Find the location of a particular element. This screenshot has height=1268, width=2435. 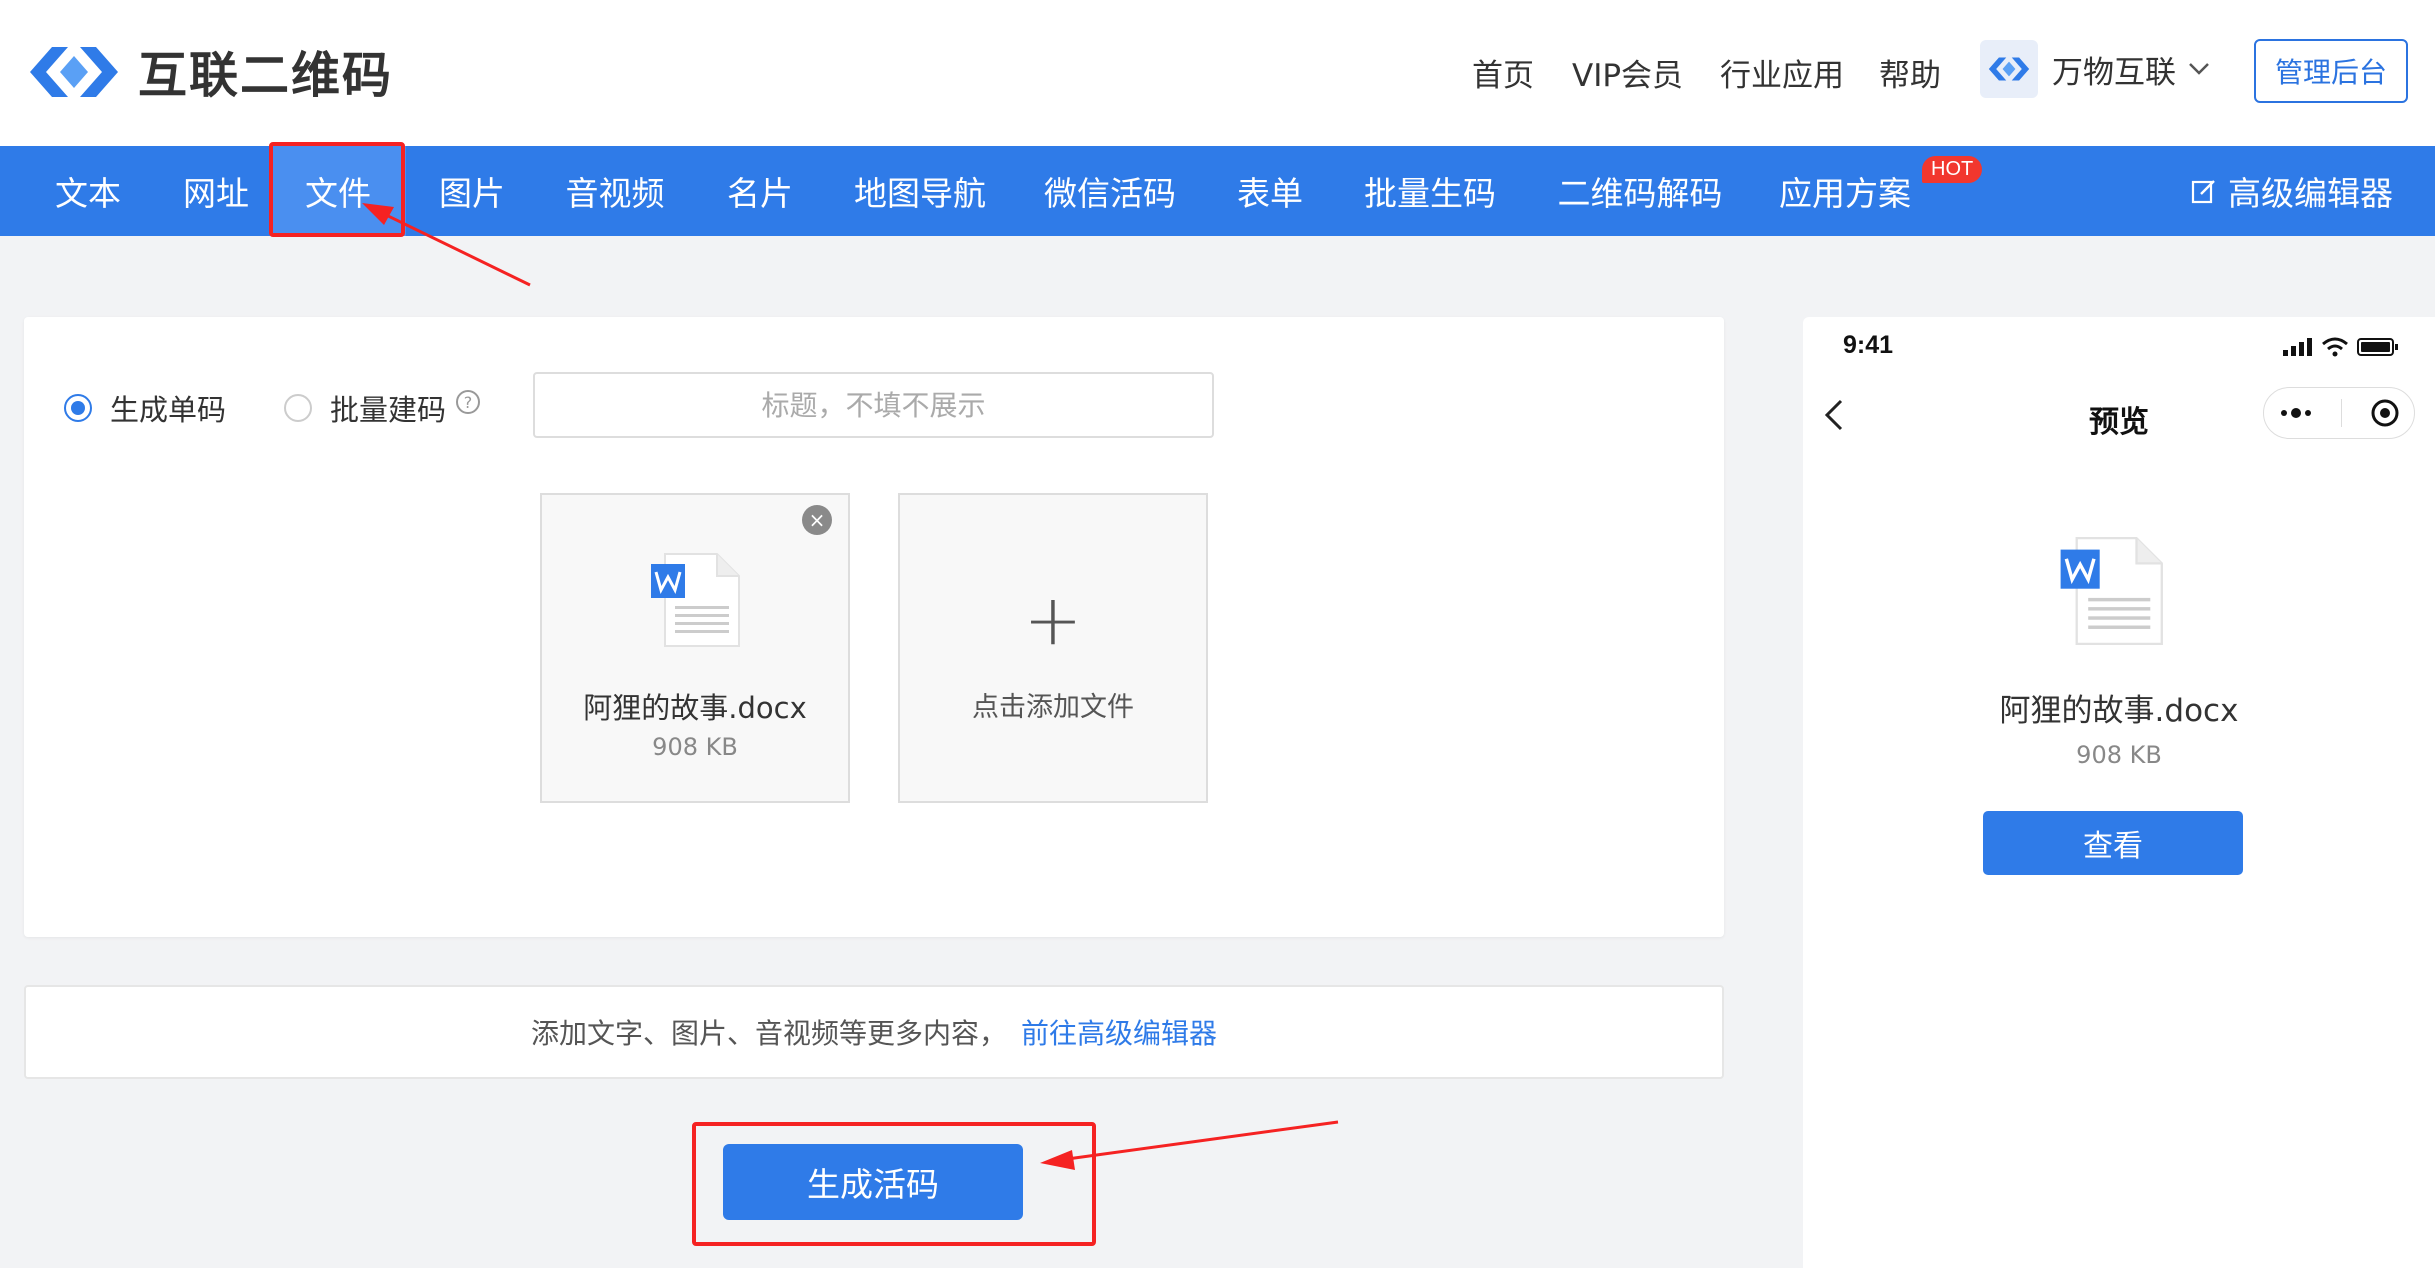

uploaded-file-card: × 阿狸的故事.docx 908 KB is located at coordinates (695, 648).